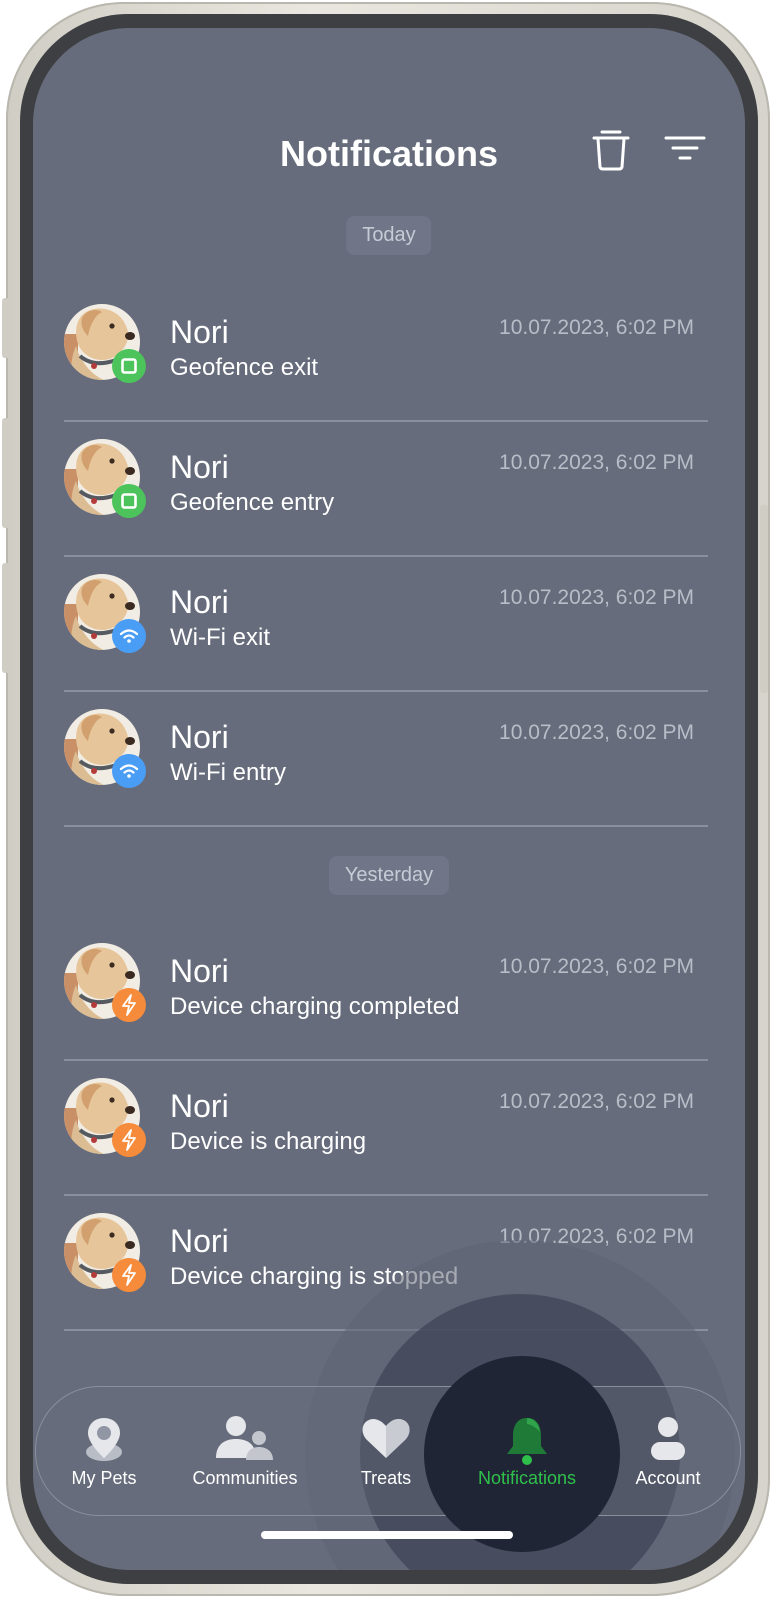  I want to click on notification-message: Geofence entry, so click(252, 502).